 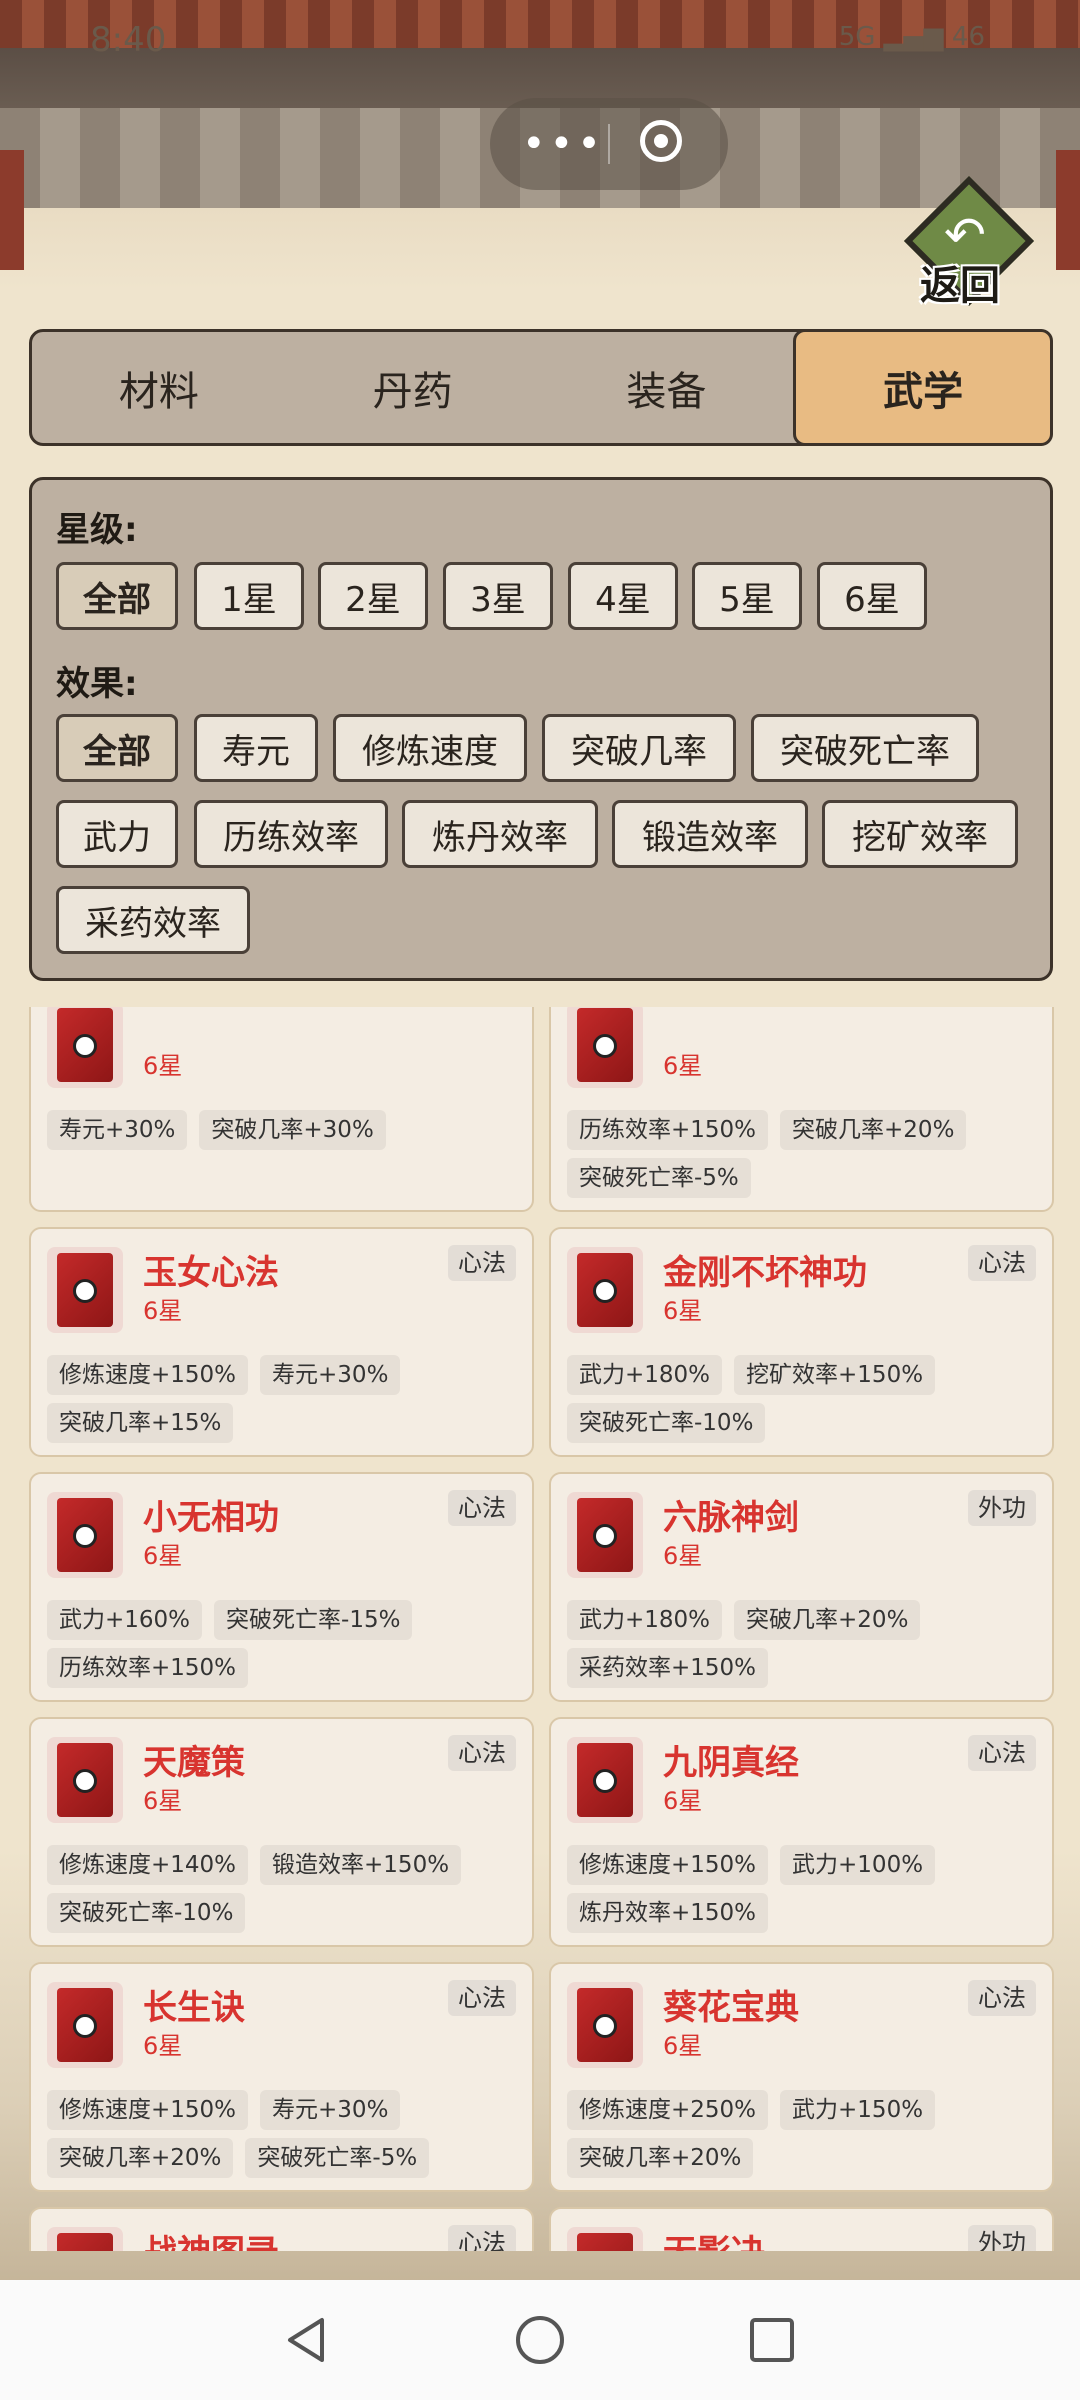 What do you see at coordinates (291, 834) in the screenshot?
I see `effect-chip-training-efficiency: 历练效率` at bounding box center [291, 834].